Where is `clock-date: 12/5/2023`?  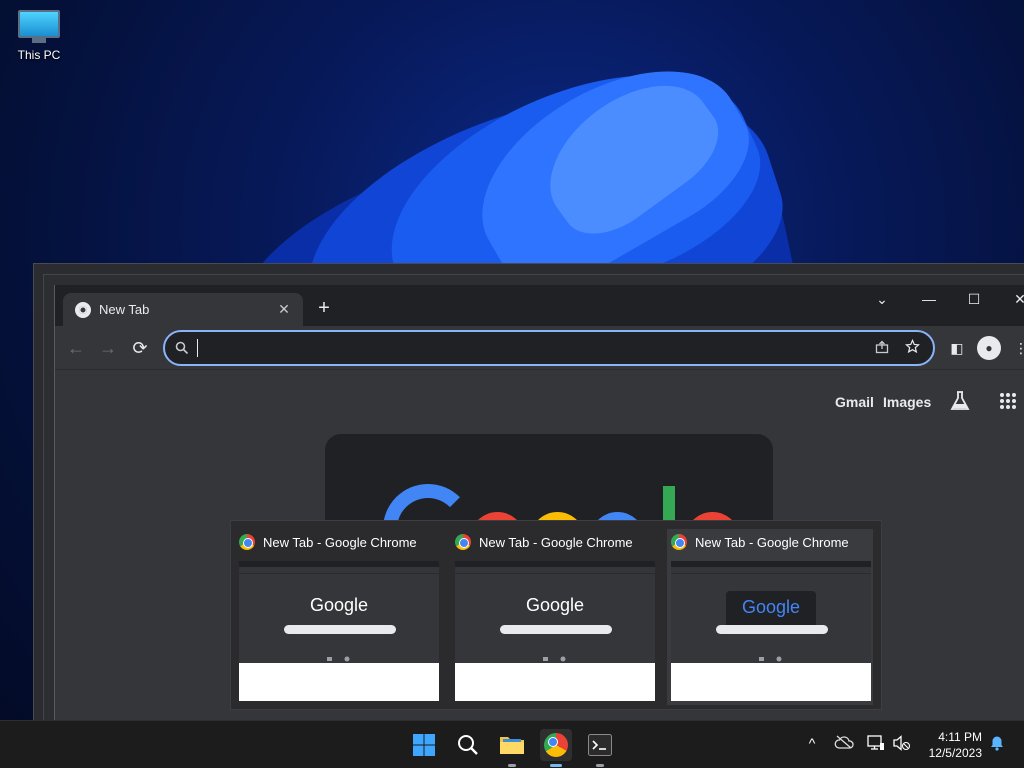
clock-date: 12/5/2023 is located at coordinates (955, 753).